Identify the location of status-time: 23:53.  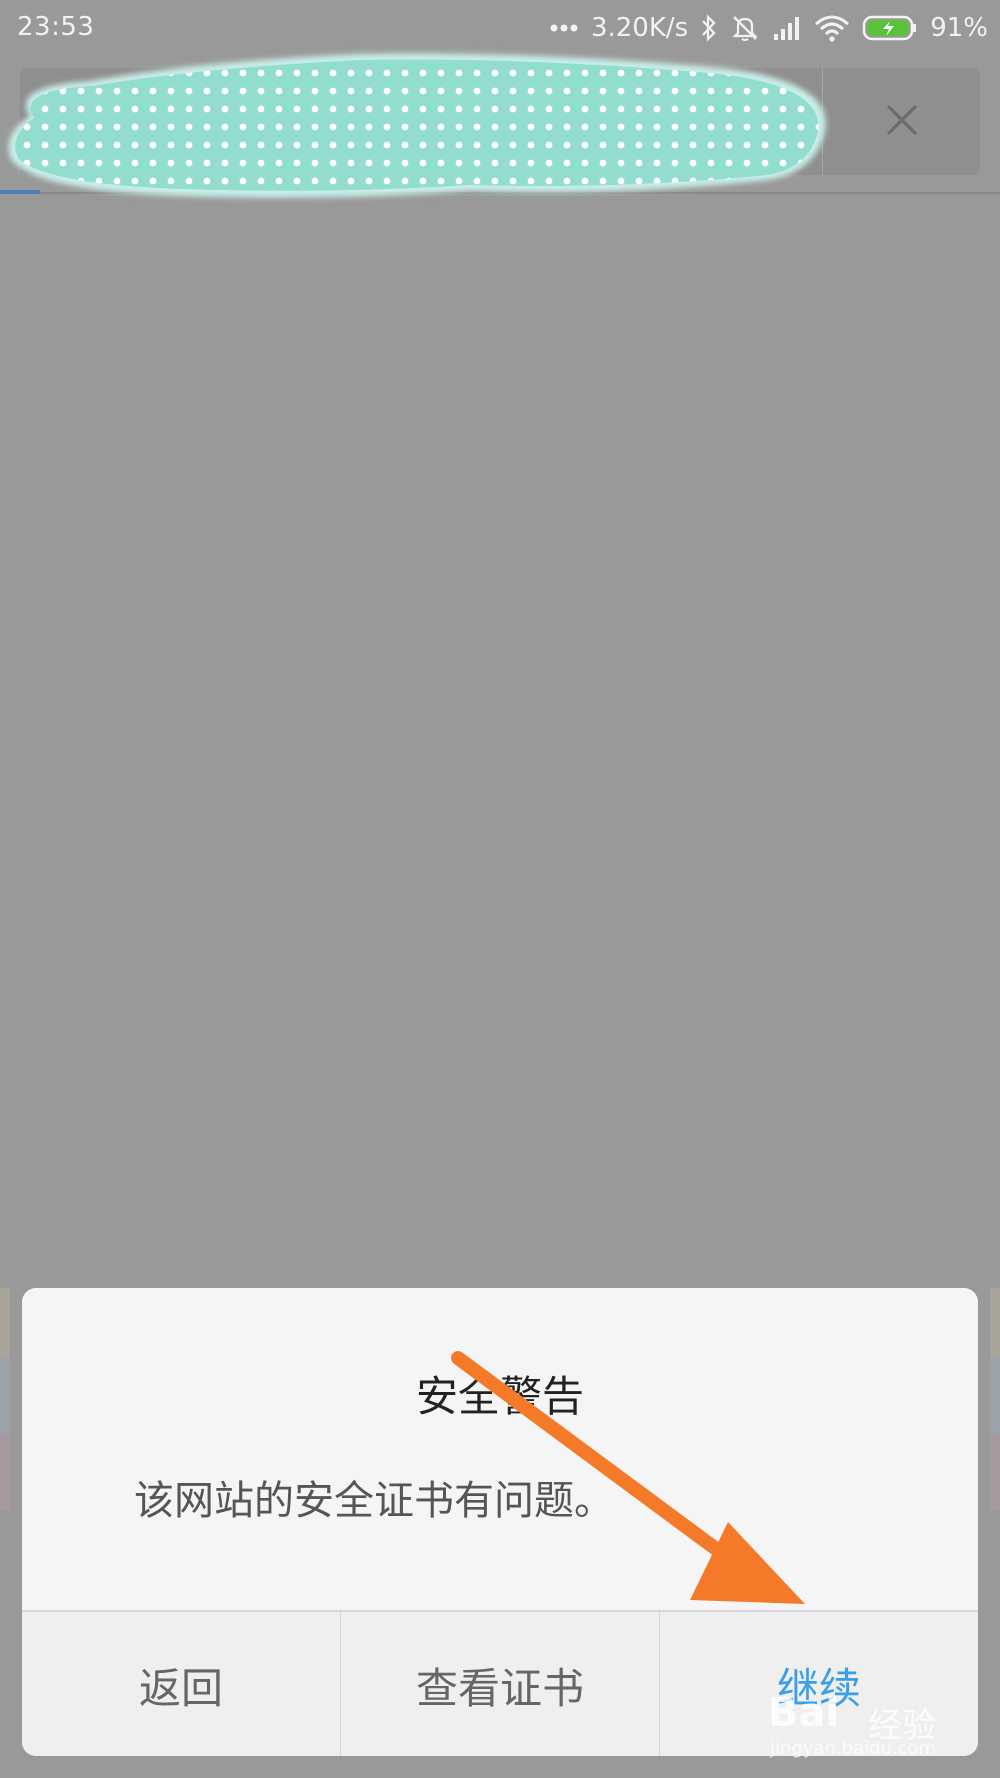
(56, 27).